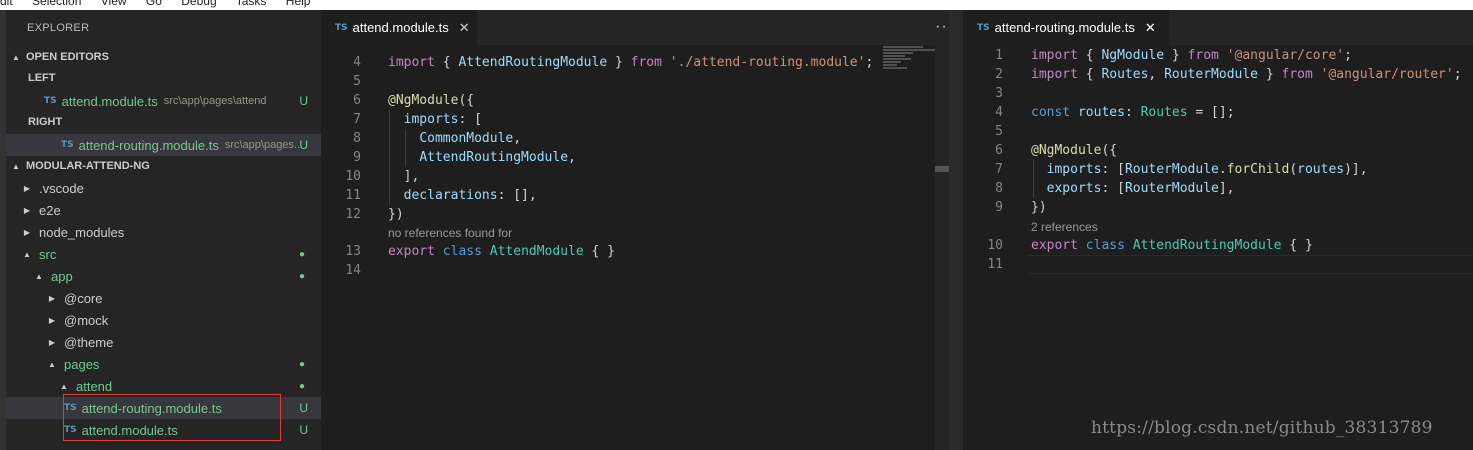 This screenshot has width=1473, height=450. I want to click on tree-folder-src: ▲ src ●, so click(163, 254).